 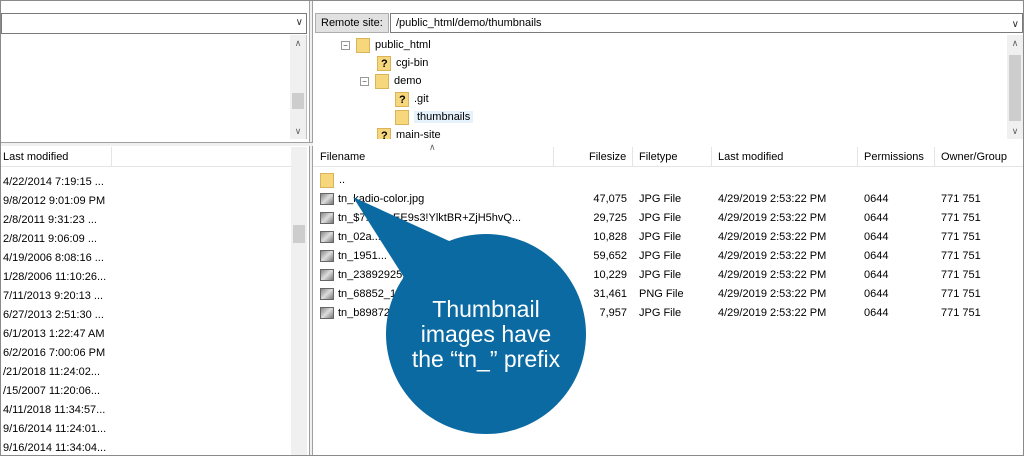 What do you see at coordinates (706, 23) in the screenshot?
I see `remote-path-combobox: /public_html/demo/thumbnails ∨` at bounding box center [706, 23].